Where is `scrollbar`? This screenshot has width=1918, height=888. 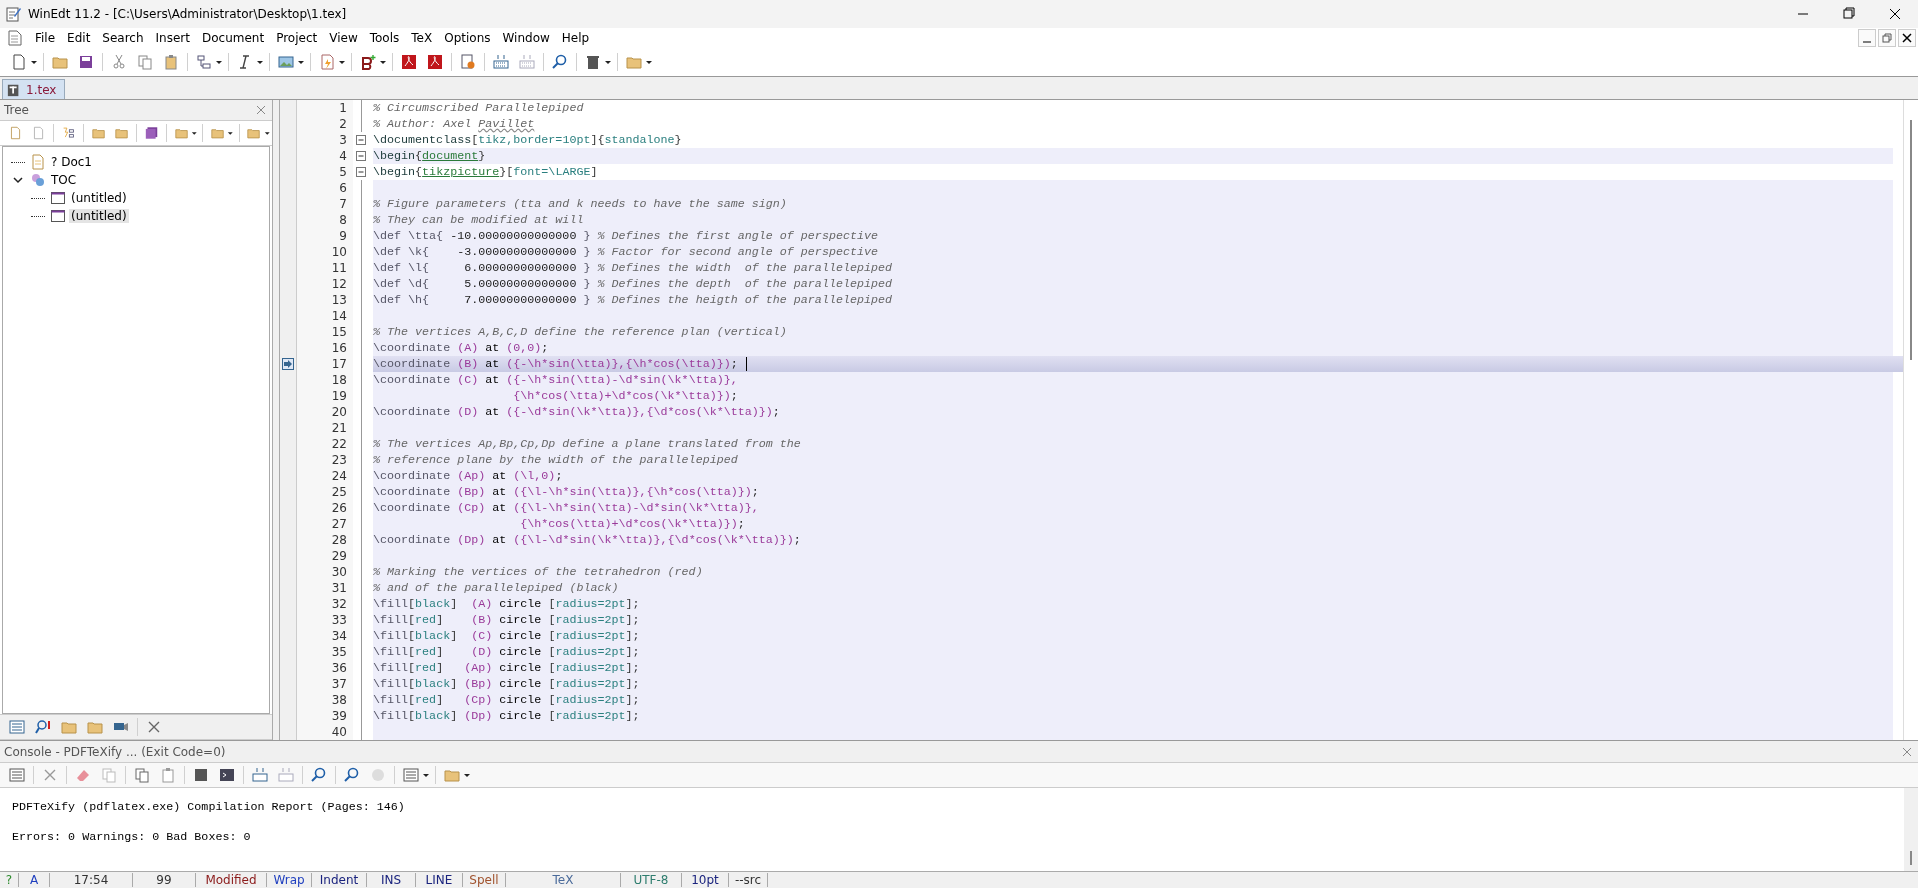
scrollbar is located at coordinates (1911, 829).